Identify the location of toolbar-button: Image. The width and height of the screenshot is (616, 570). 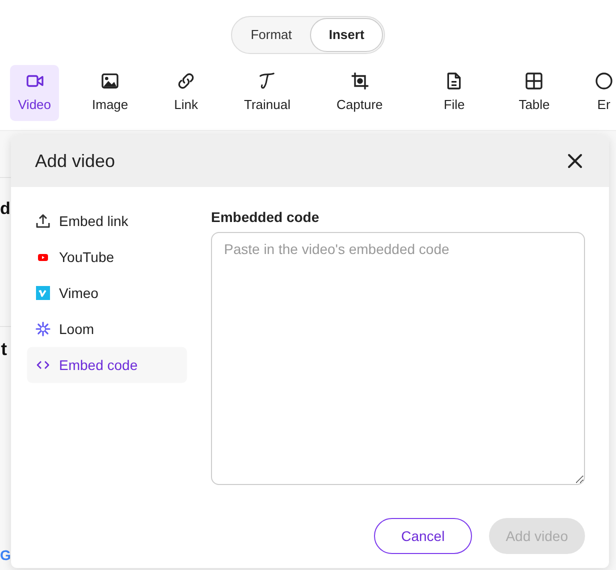
(110, 93).